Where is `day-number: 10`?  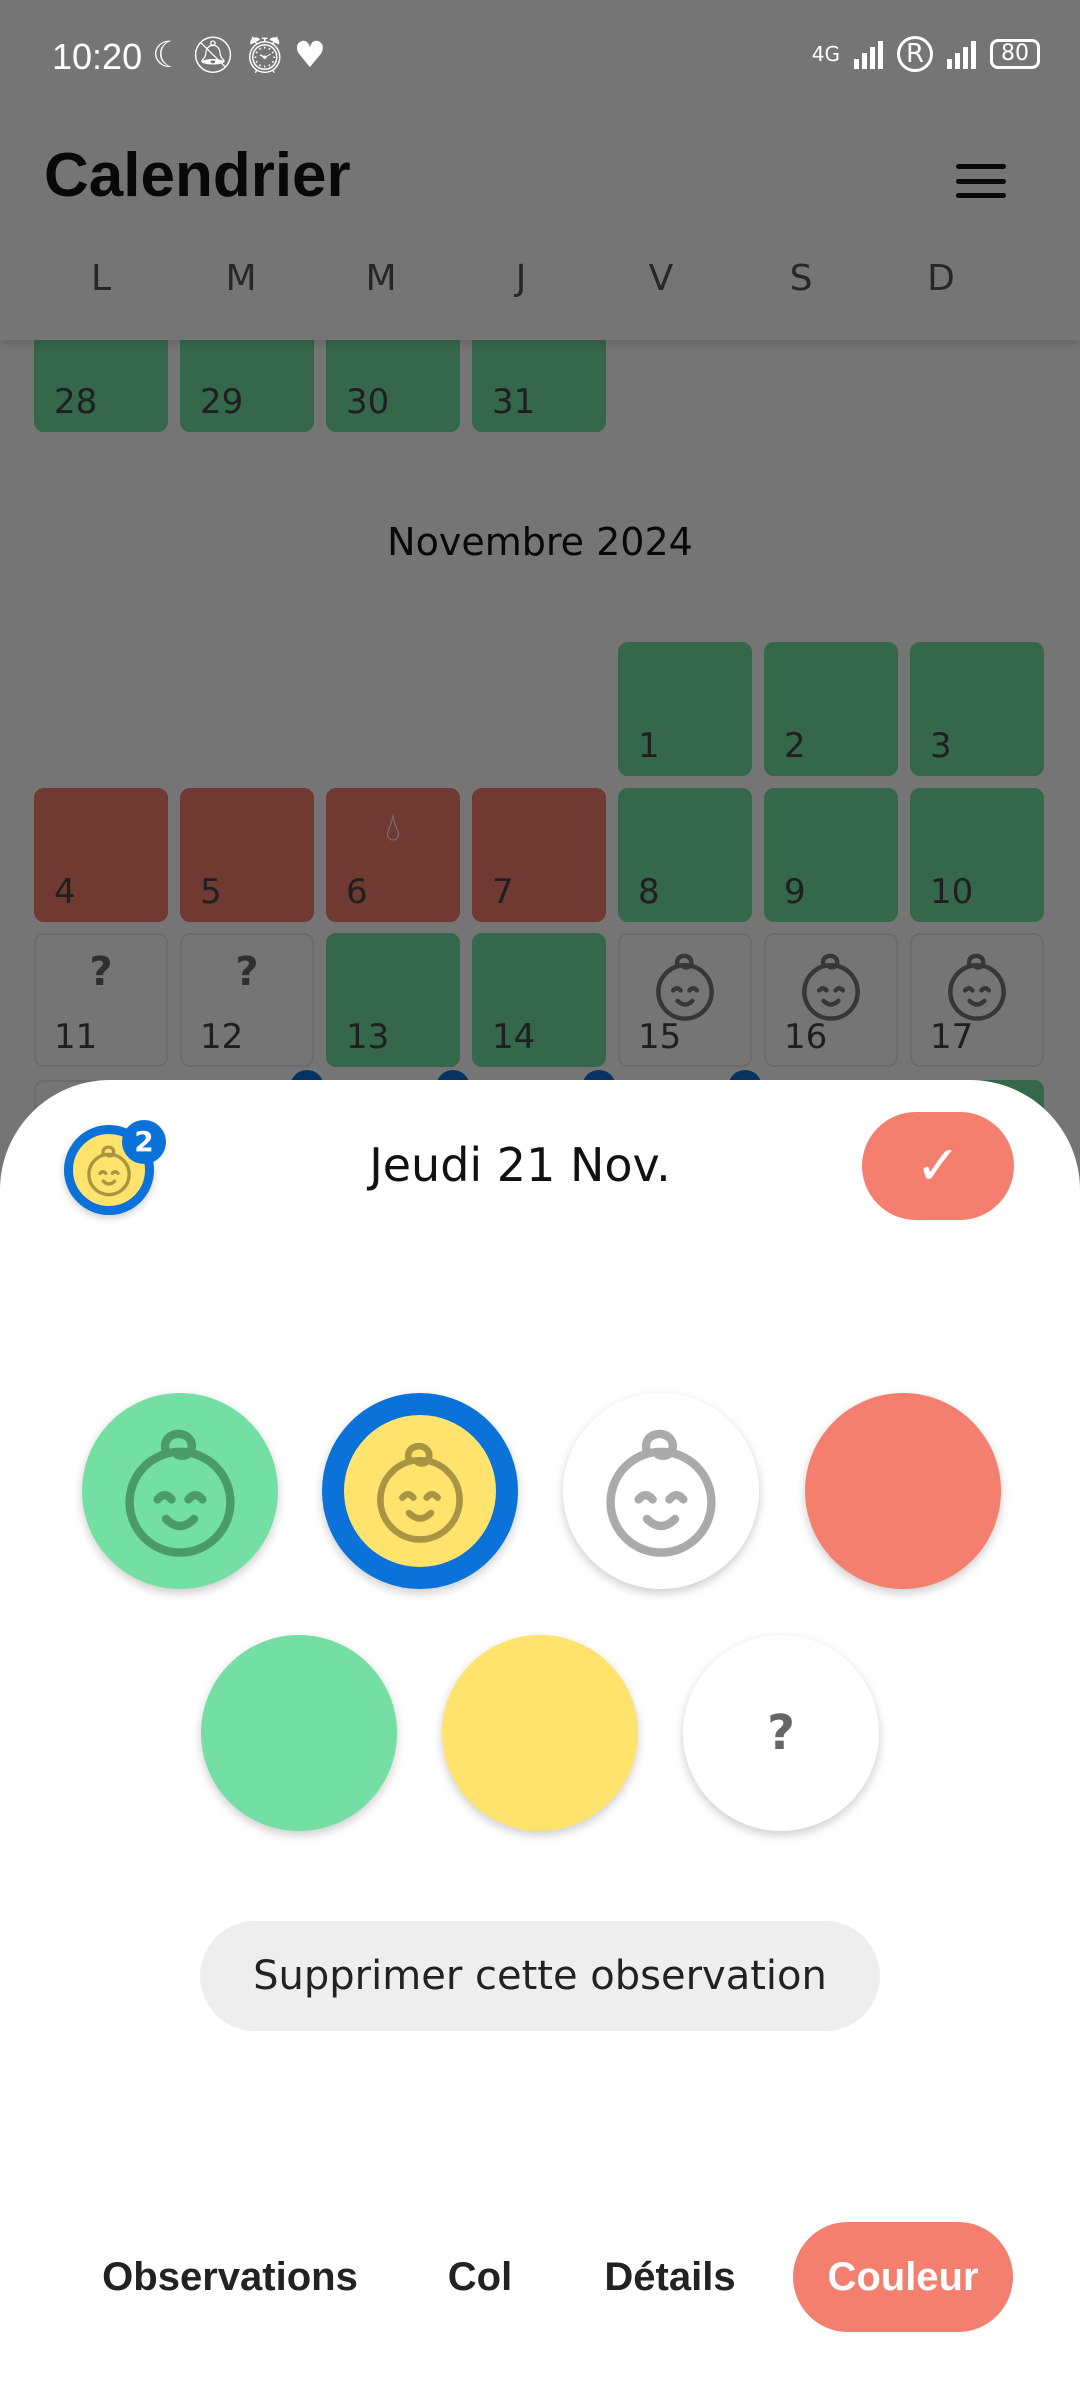
day-number: 10 is located at coordinates (952, 892).